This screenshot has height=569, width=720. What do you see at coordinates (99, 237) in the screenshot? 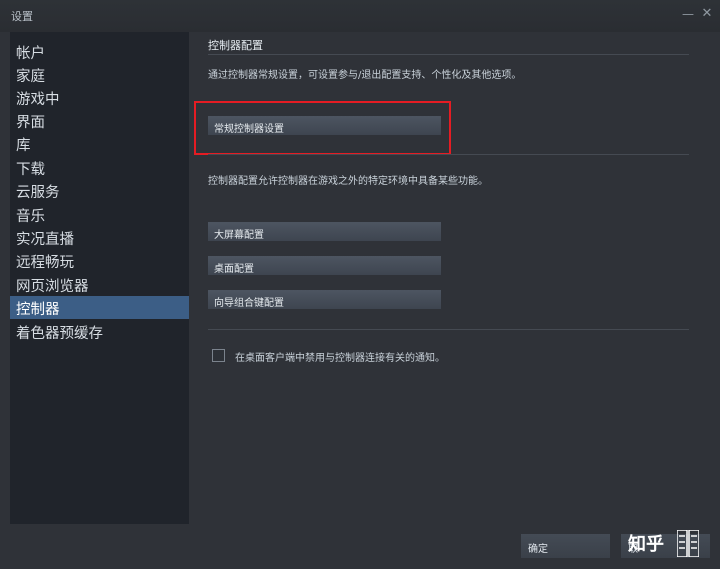
I see `sidebar-item-broadcasting: 实况直播` at bounding box center [99, 237].